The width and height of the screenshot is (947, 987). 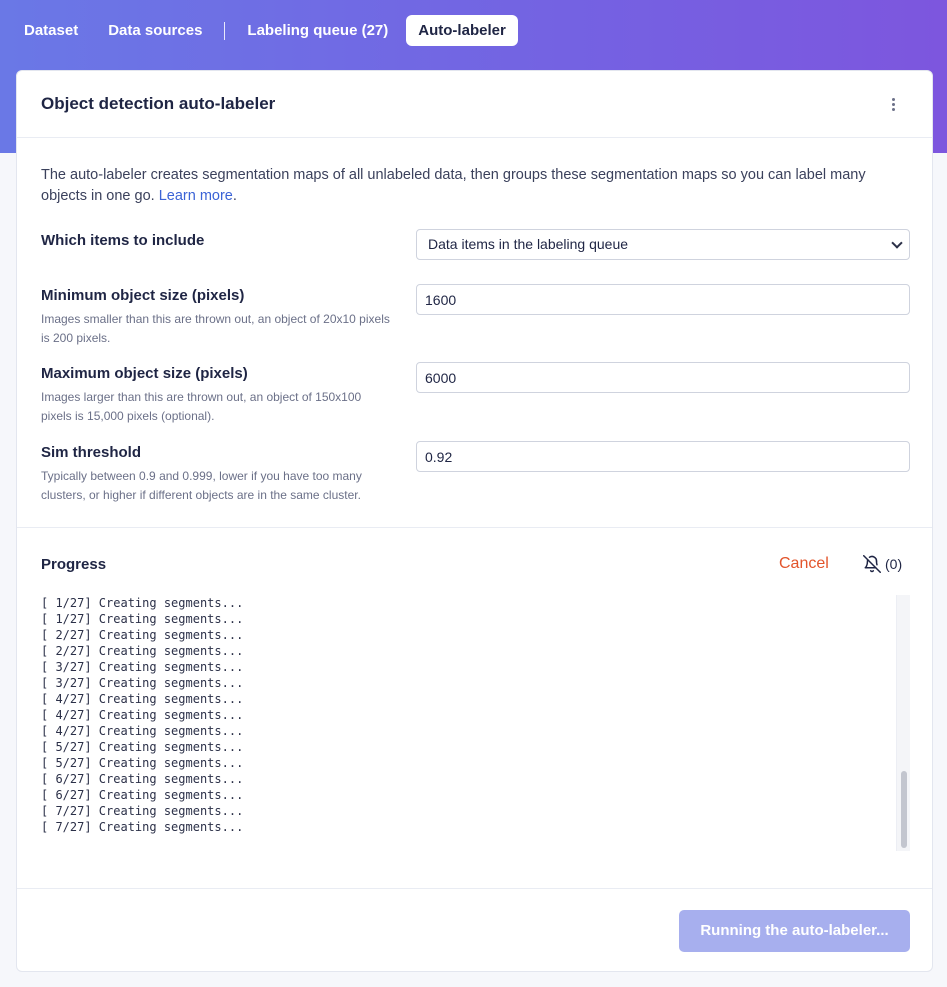 What do you see at coordinates (155, 30) in the screenshot?
I see `nav-data-sources: Data sources` at bounding box center [155, 30].